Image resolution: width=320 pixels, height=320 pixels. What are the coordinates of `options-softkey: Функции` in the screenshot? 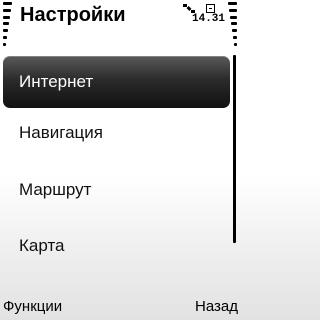 It's located at (32, 306).